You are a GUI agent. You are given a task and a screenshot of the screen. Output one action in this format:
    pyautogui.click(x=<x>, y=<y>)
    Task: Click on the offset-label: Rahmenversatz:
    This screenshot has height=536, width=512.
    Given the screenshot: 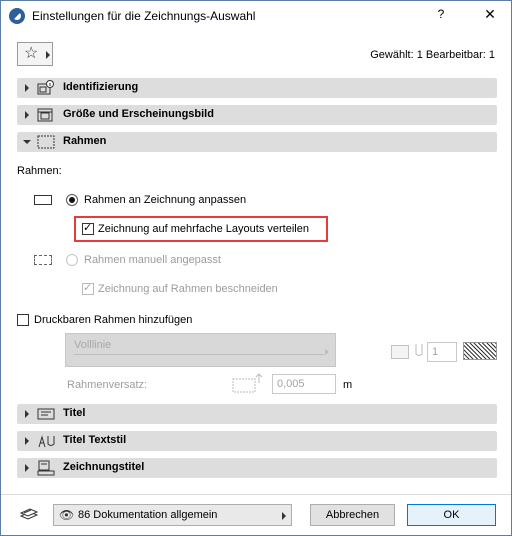 What is the action you would take?
    pyautogui.click(x=107, y=385)
    